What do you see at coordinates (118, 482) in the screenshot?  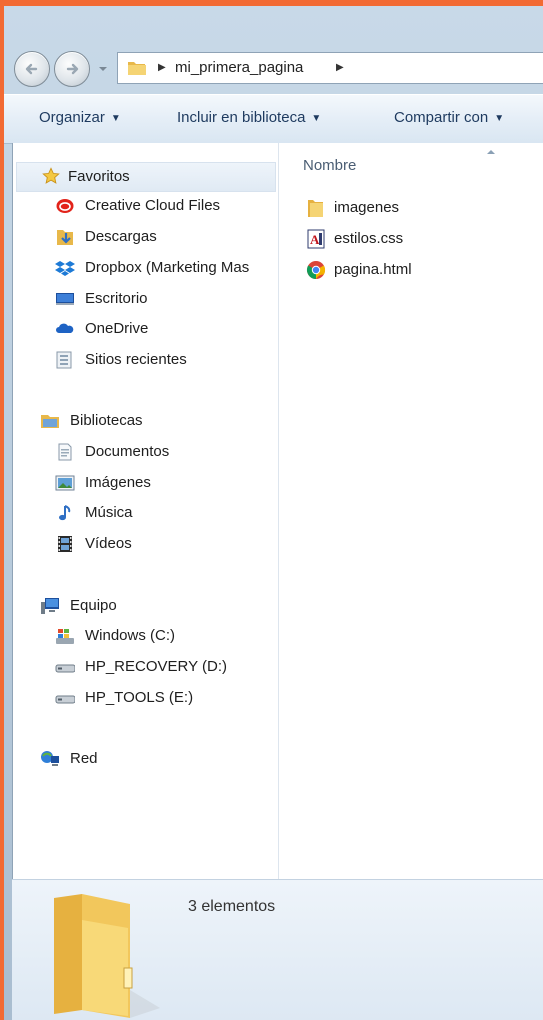 I see `nav-item-label: Imágenes` at bounding box center [118, 482].